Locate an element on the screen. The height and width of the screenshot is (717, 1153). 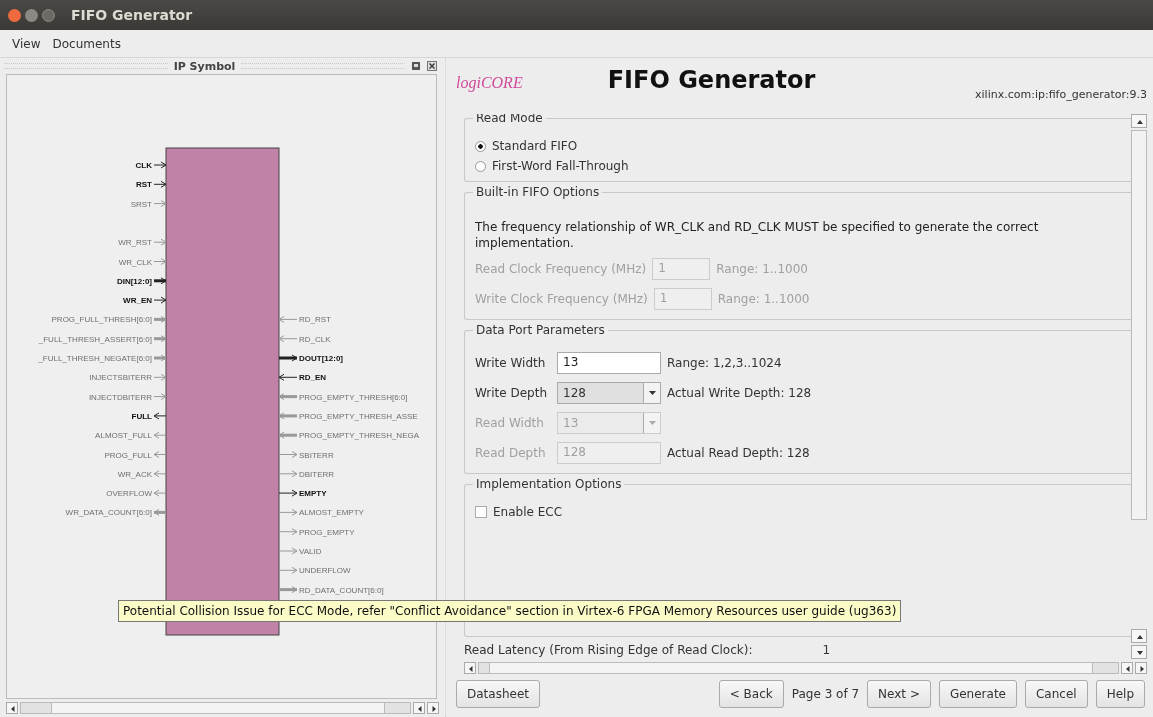
field-label: Write Width is located at coordinates (511, 363).